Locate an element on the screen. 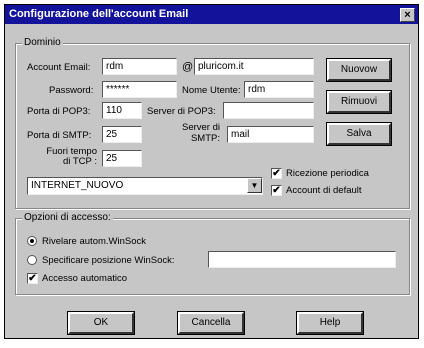 The width and height of the screenshot is (424, 348). ricezione-periodica-checkbox: ✔ is located at coordinates (276, 173).